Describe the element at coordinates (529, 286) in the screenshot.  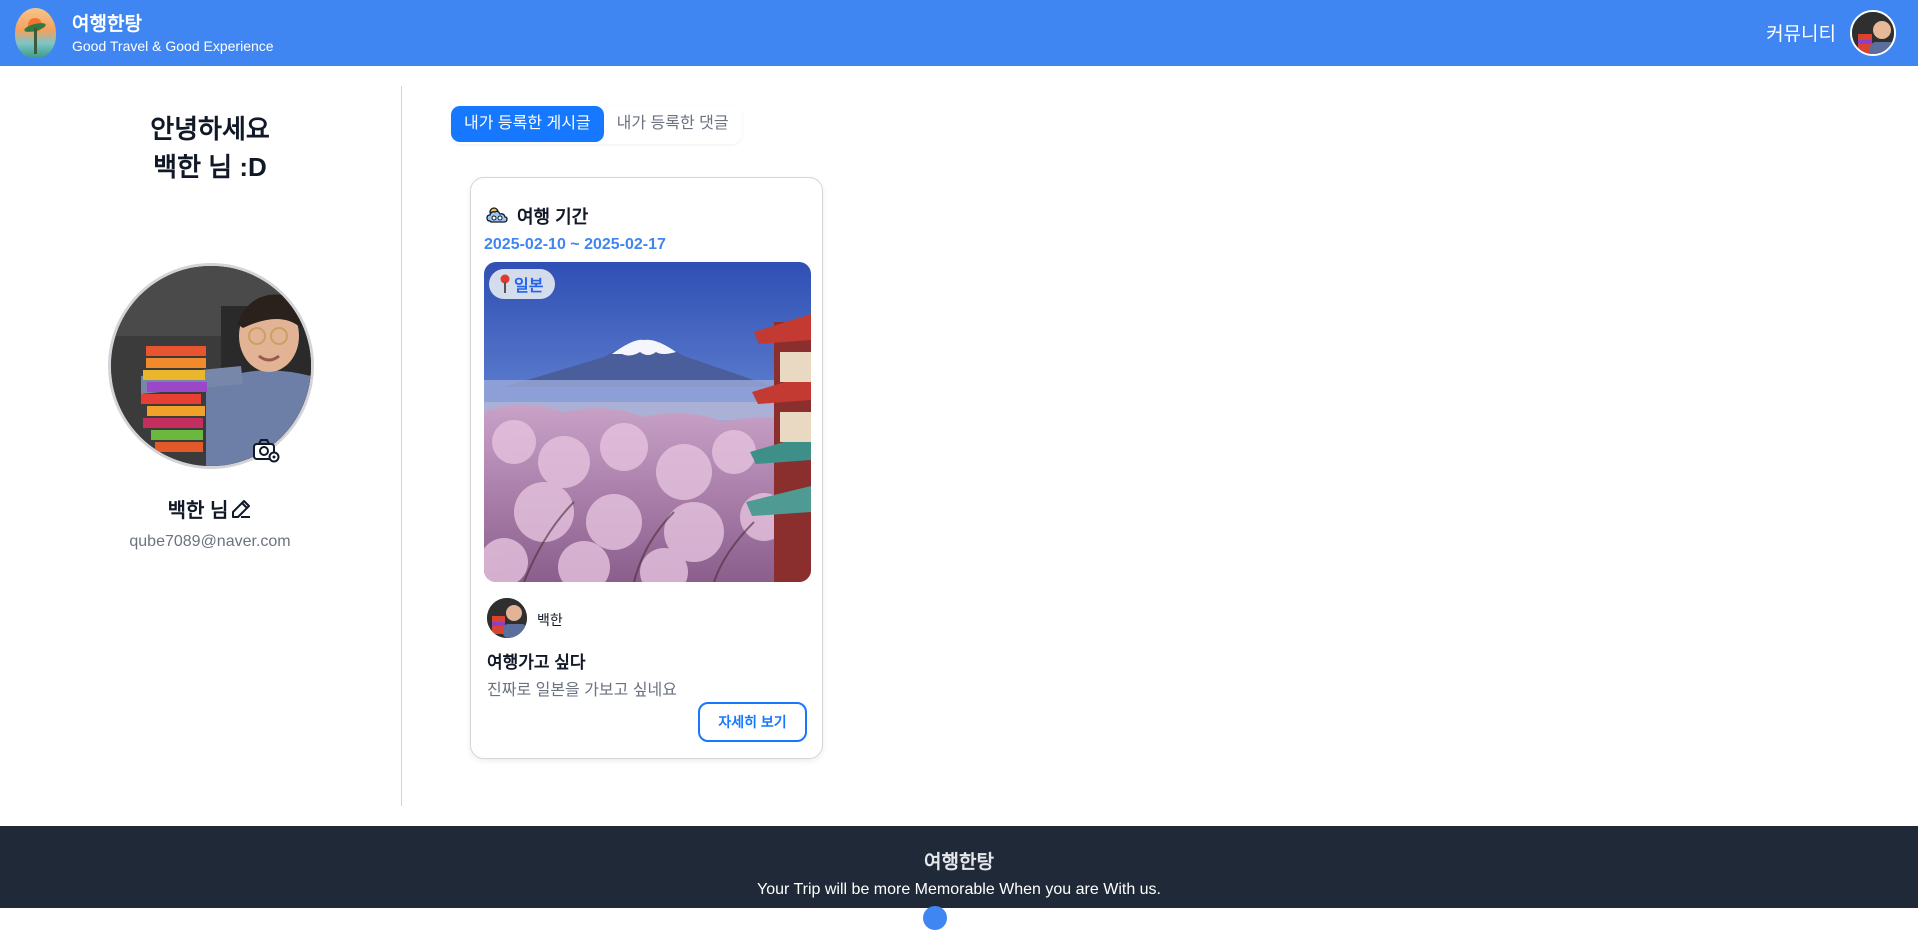
I see `location-label: 일본` at that location.